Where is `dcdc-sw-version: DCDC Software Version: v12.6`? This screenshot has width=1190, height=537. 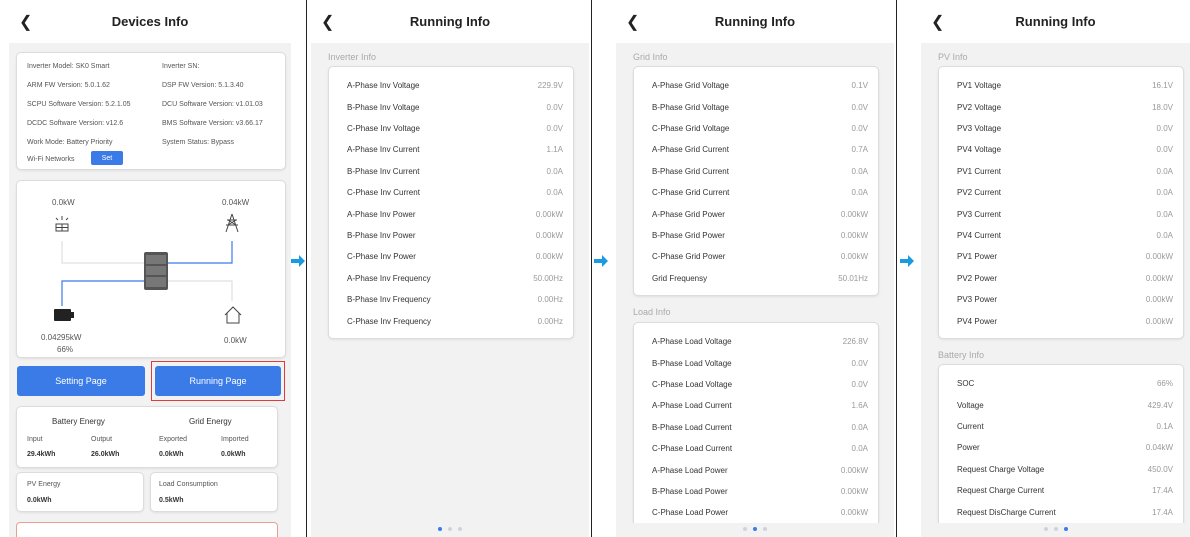
dcdc-sw-version: DCDC Software Version: v12.6 is located at coordinates (75, 123).